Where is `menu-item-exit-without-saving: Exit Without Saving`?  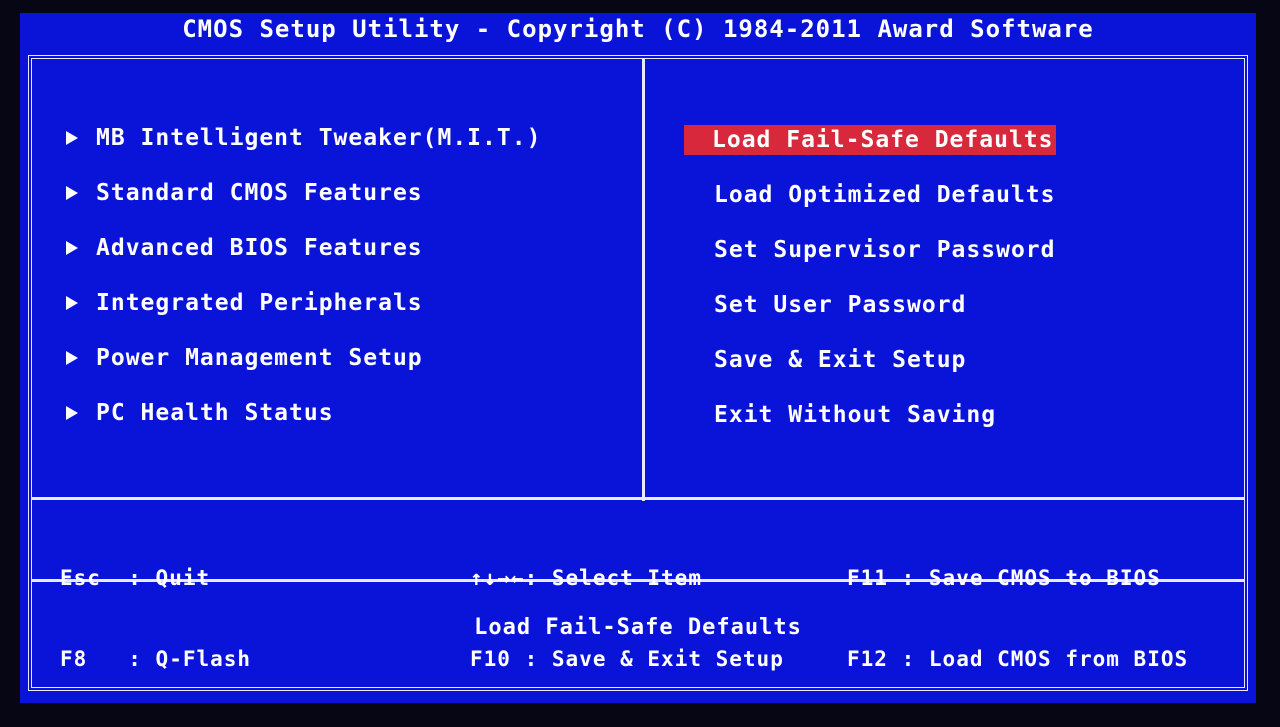 menu-item-exit-without-saving: Exit Without Saving is located at coordinates (871, 427).